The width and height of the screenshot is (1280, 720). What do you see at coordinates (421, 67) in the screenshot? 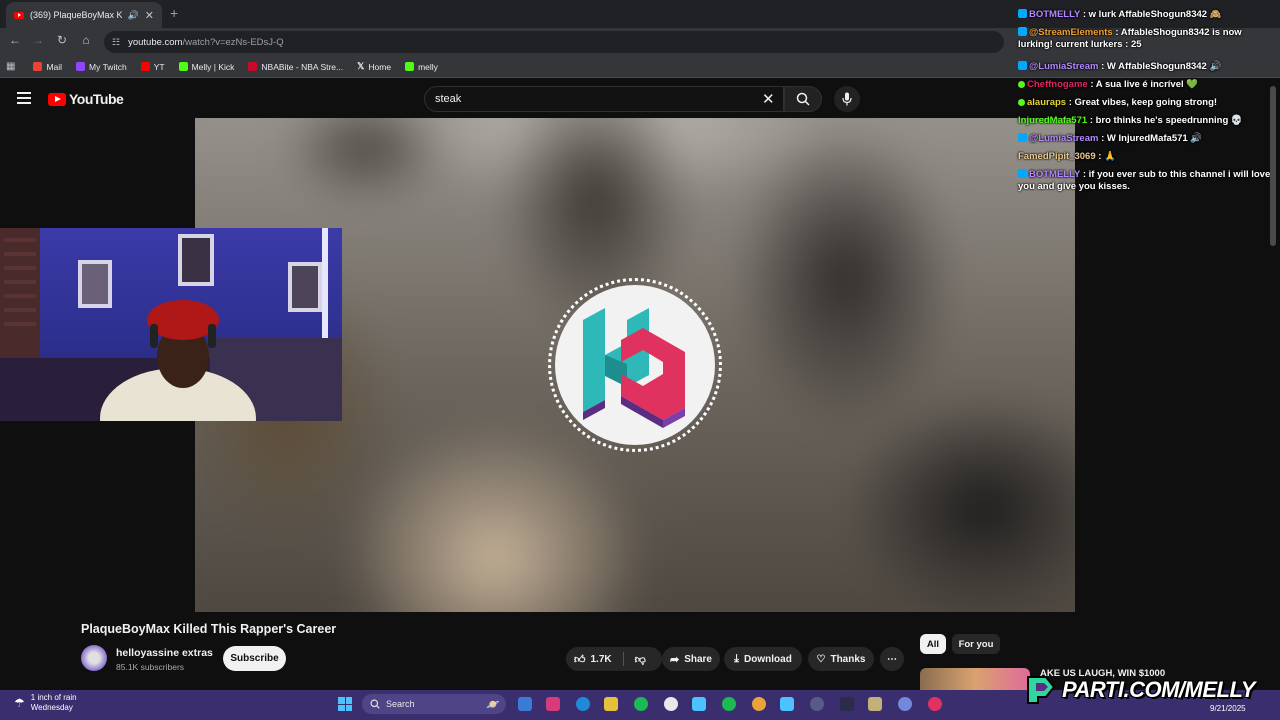
I see `bookmark-melly: melly` at bounding box center [421, 67].